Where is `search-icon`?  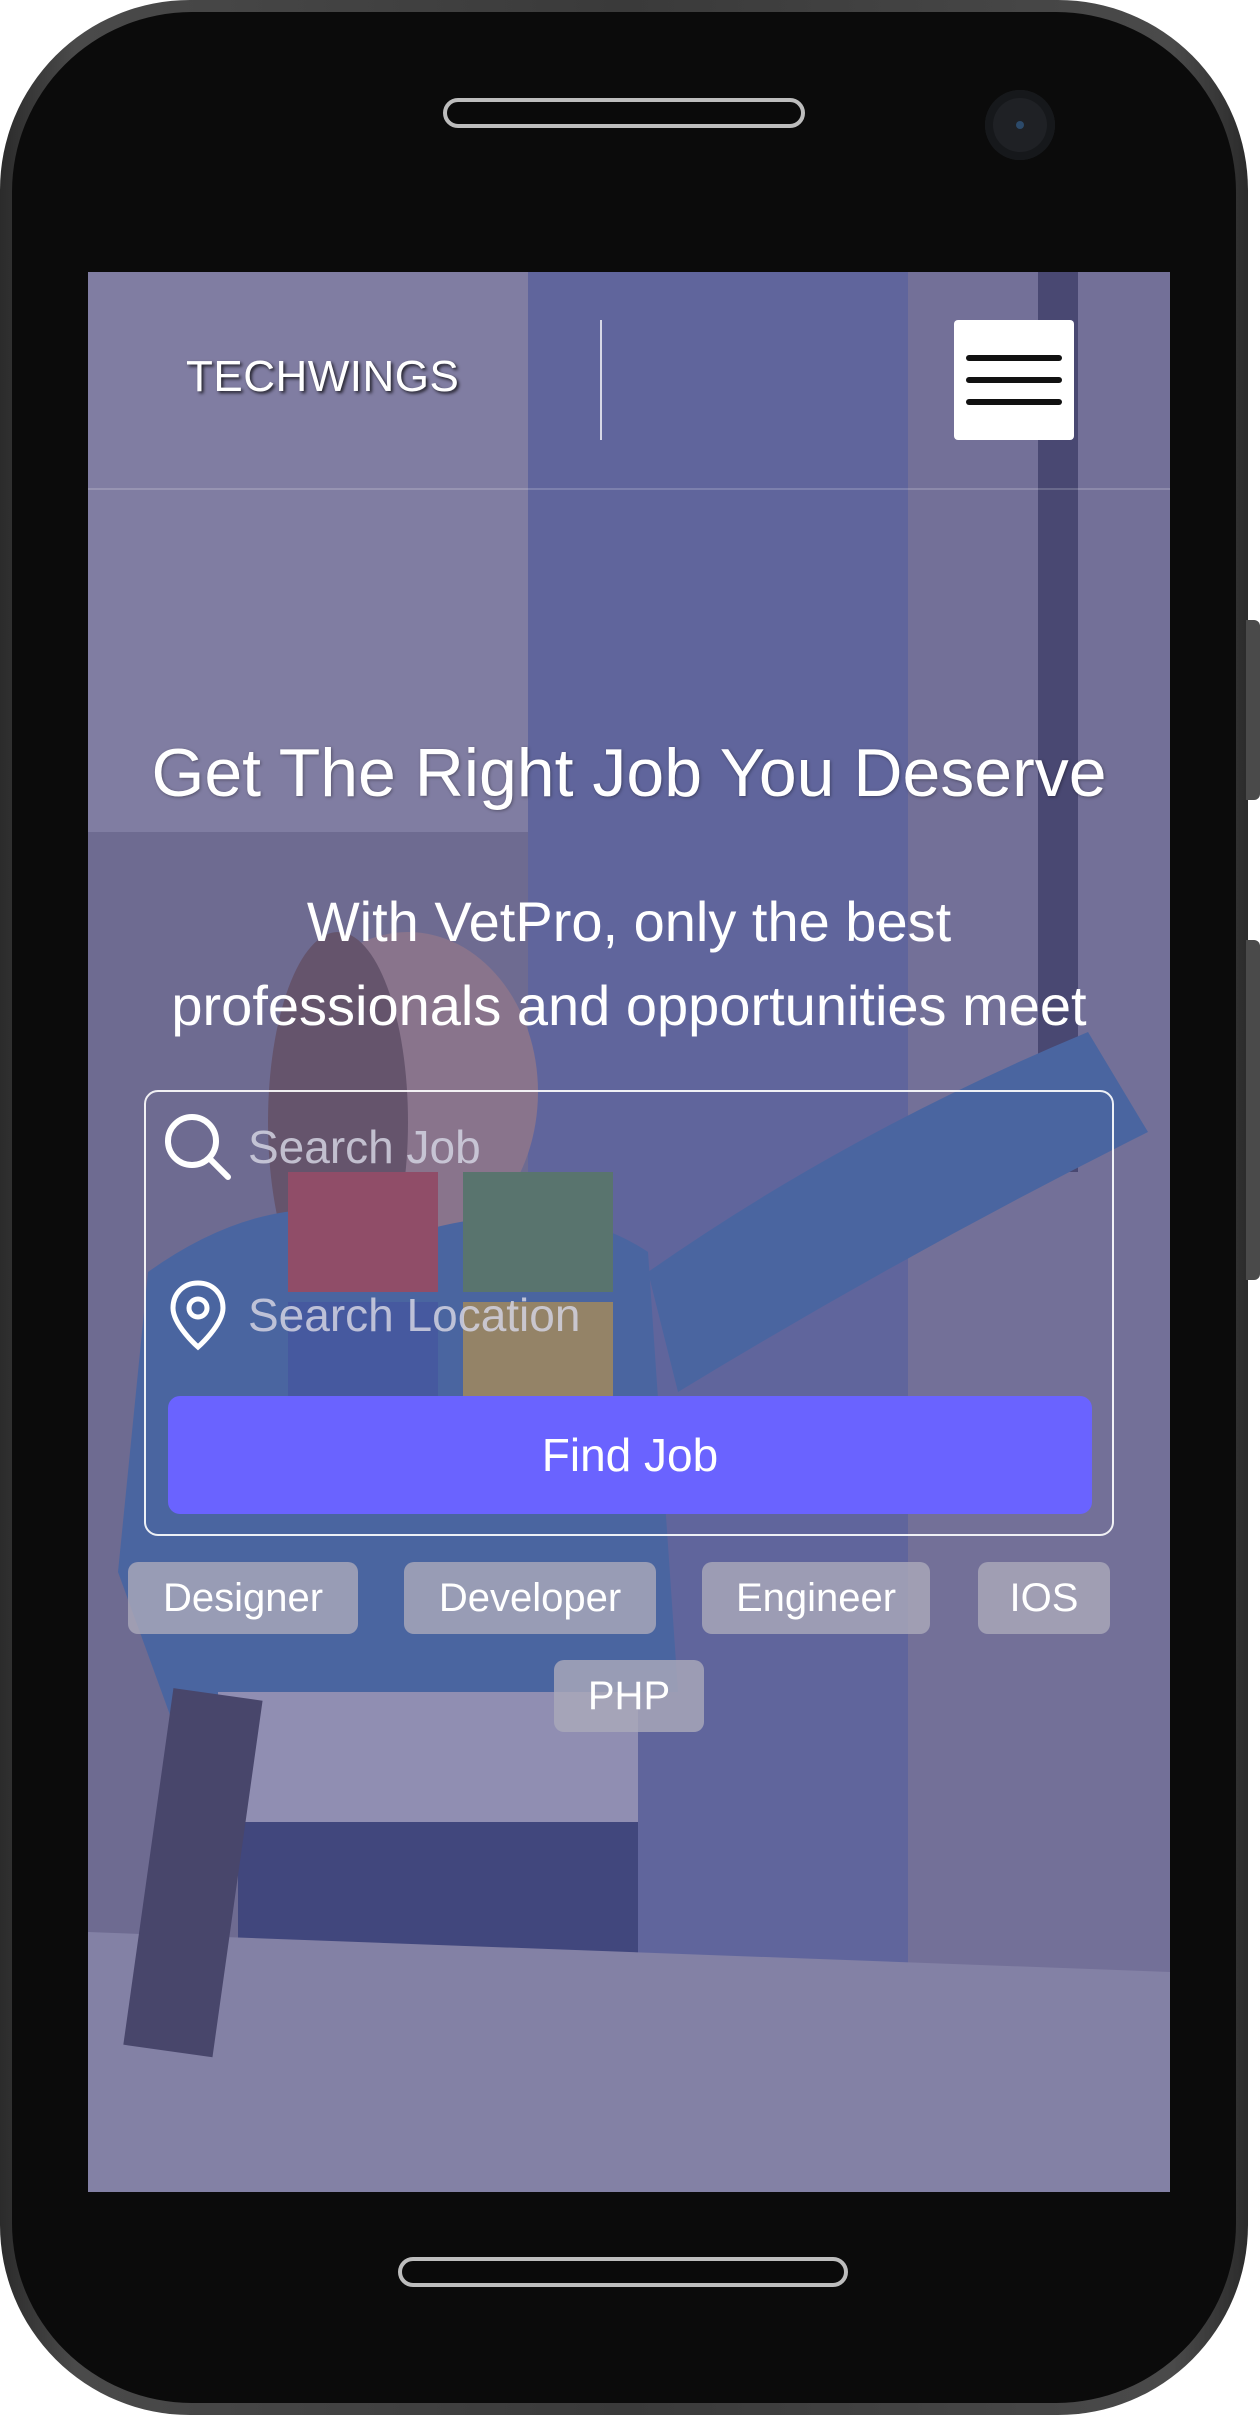 search-icon is located at coordinates (198, 1147).